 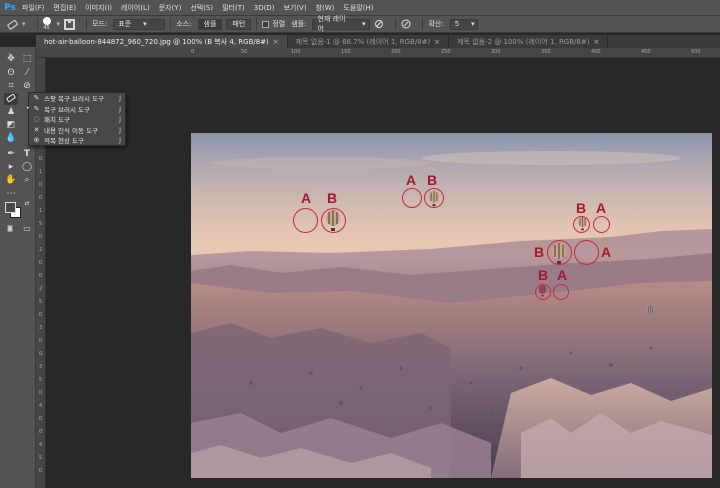 I want to click on ellipse-tool-icon: ◯, so click(x=27, y=167).